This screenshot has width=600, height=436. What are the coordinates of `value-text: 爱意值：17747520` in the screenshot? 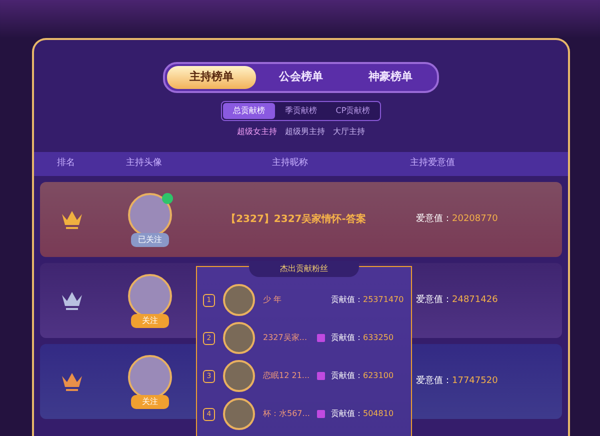 It's located at (457, 381).